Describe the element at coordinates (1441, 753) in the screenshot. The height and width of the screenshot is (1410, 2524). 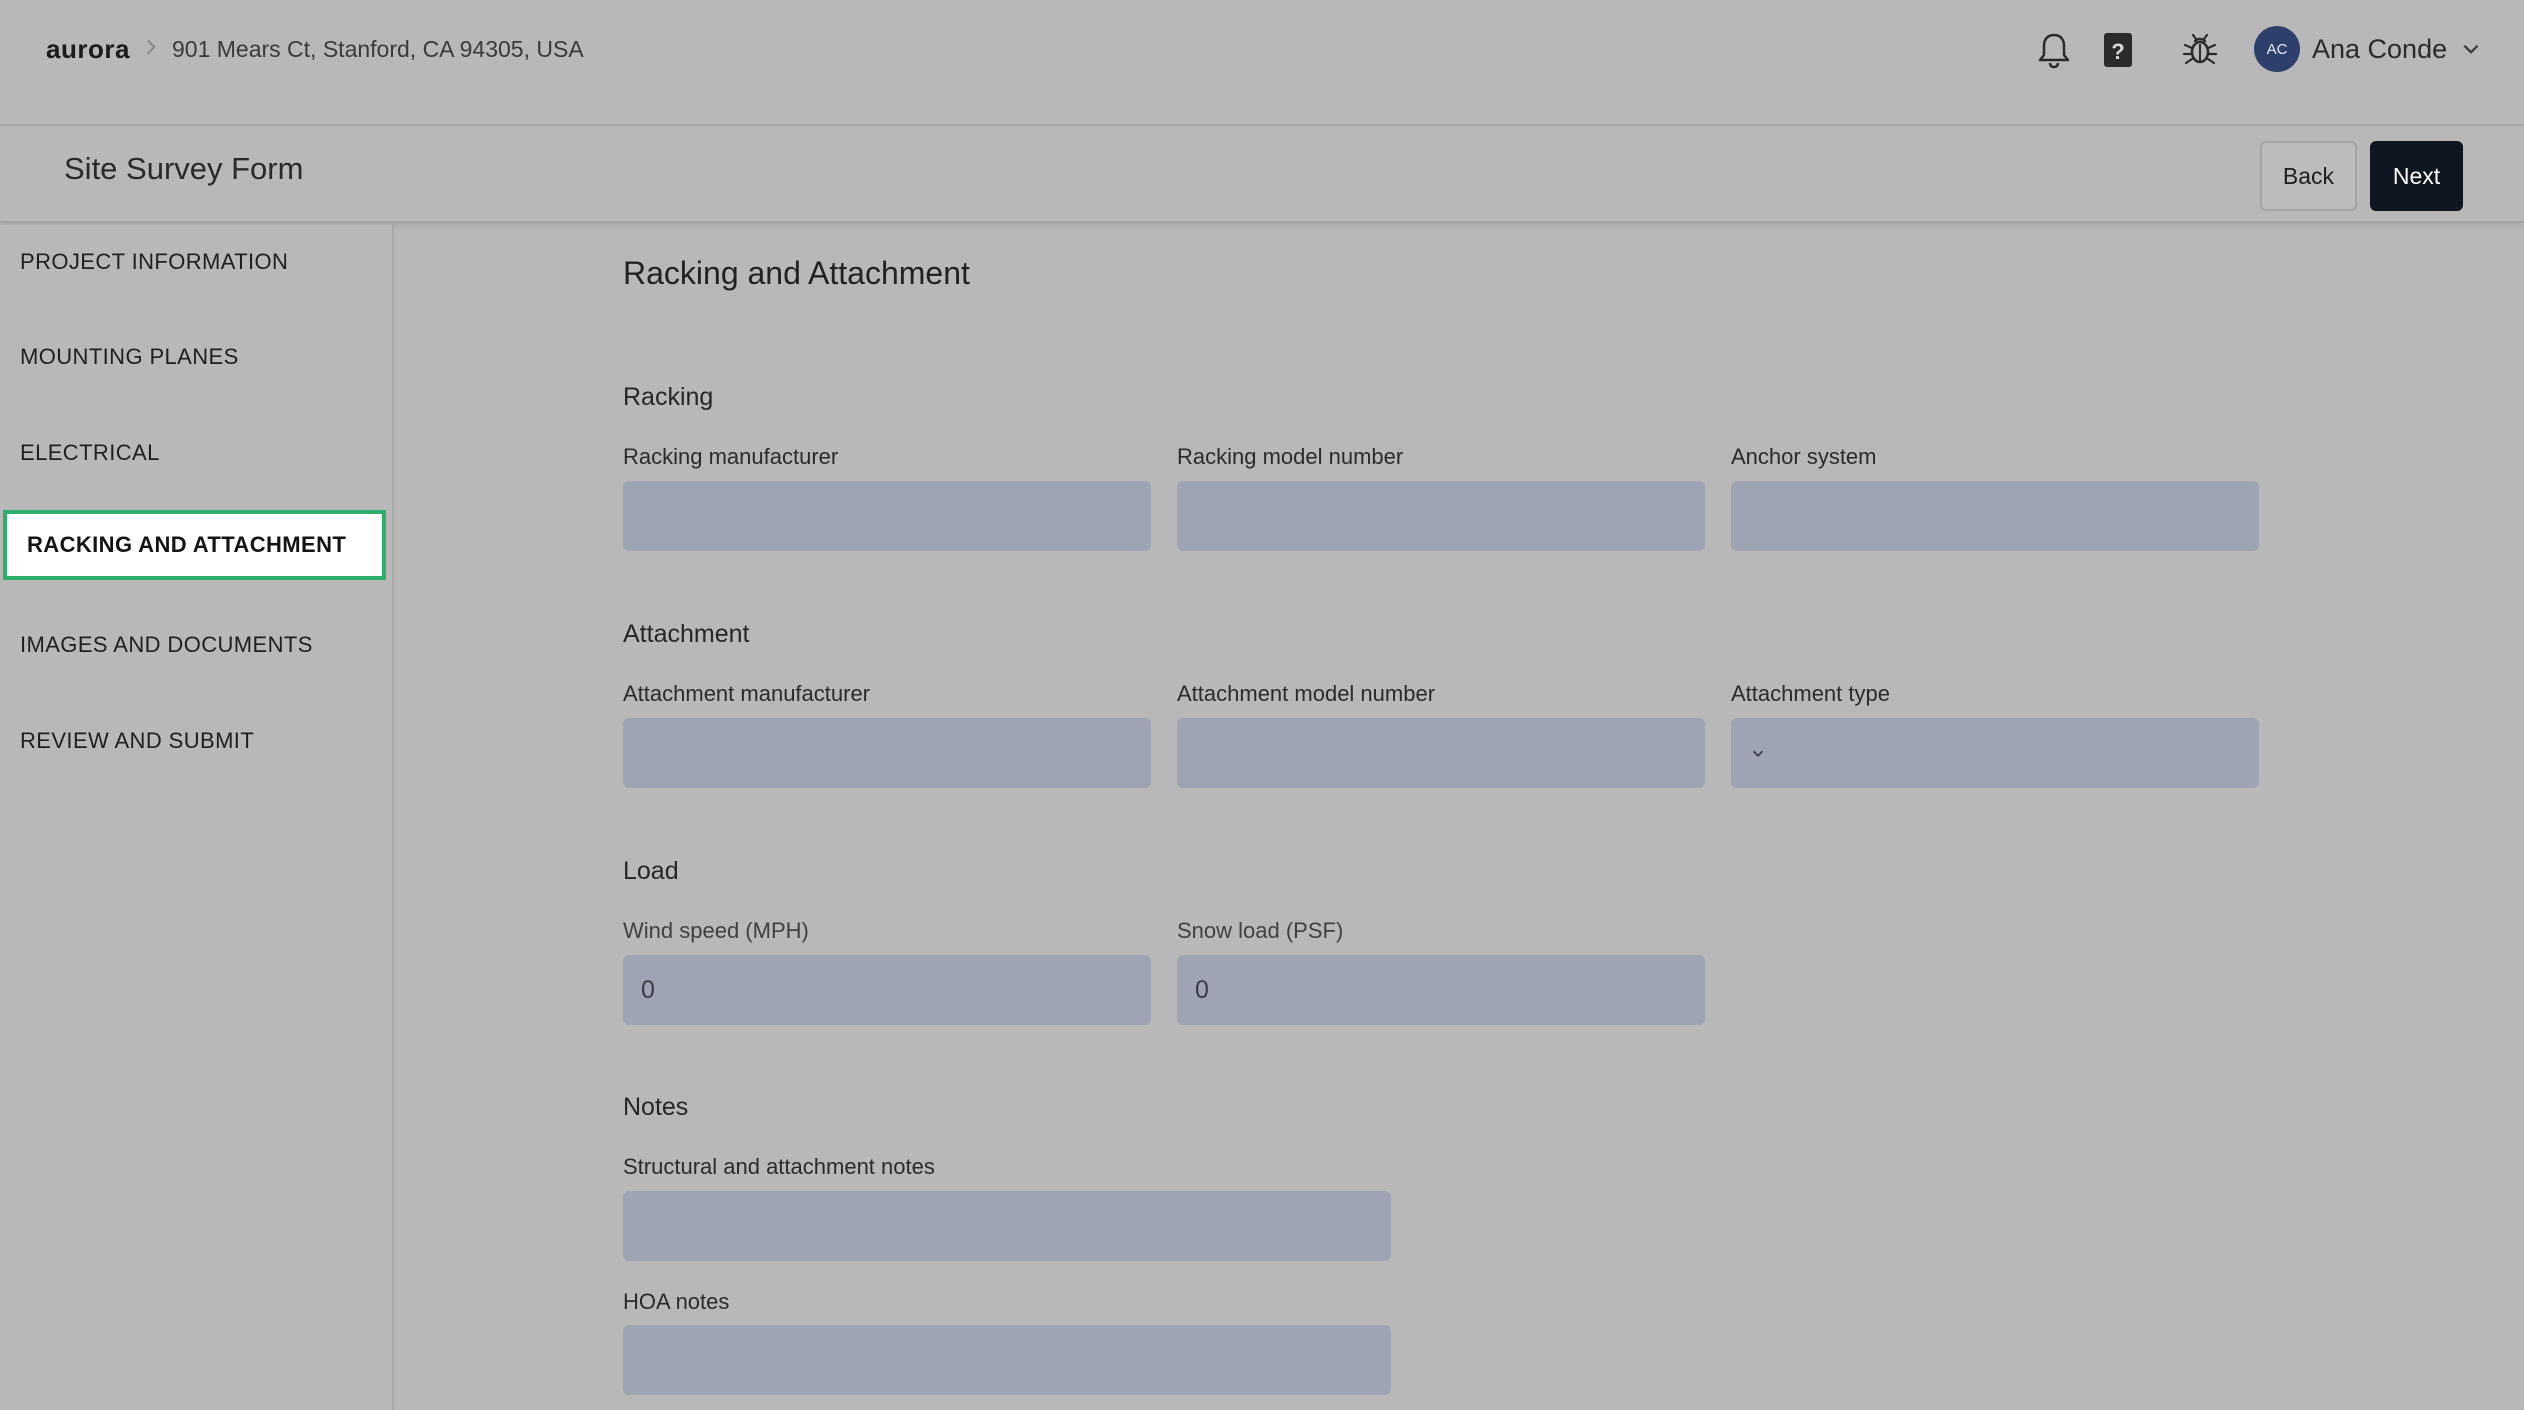
I see `attachment-model-number-input` at that location.